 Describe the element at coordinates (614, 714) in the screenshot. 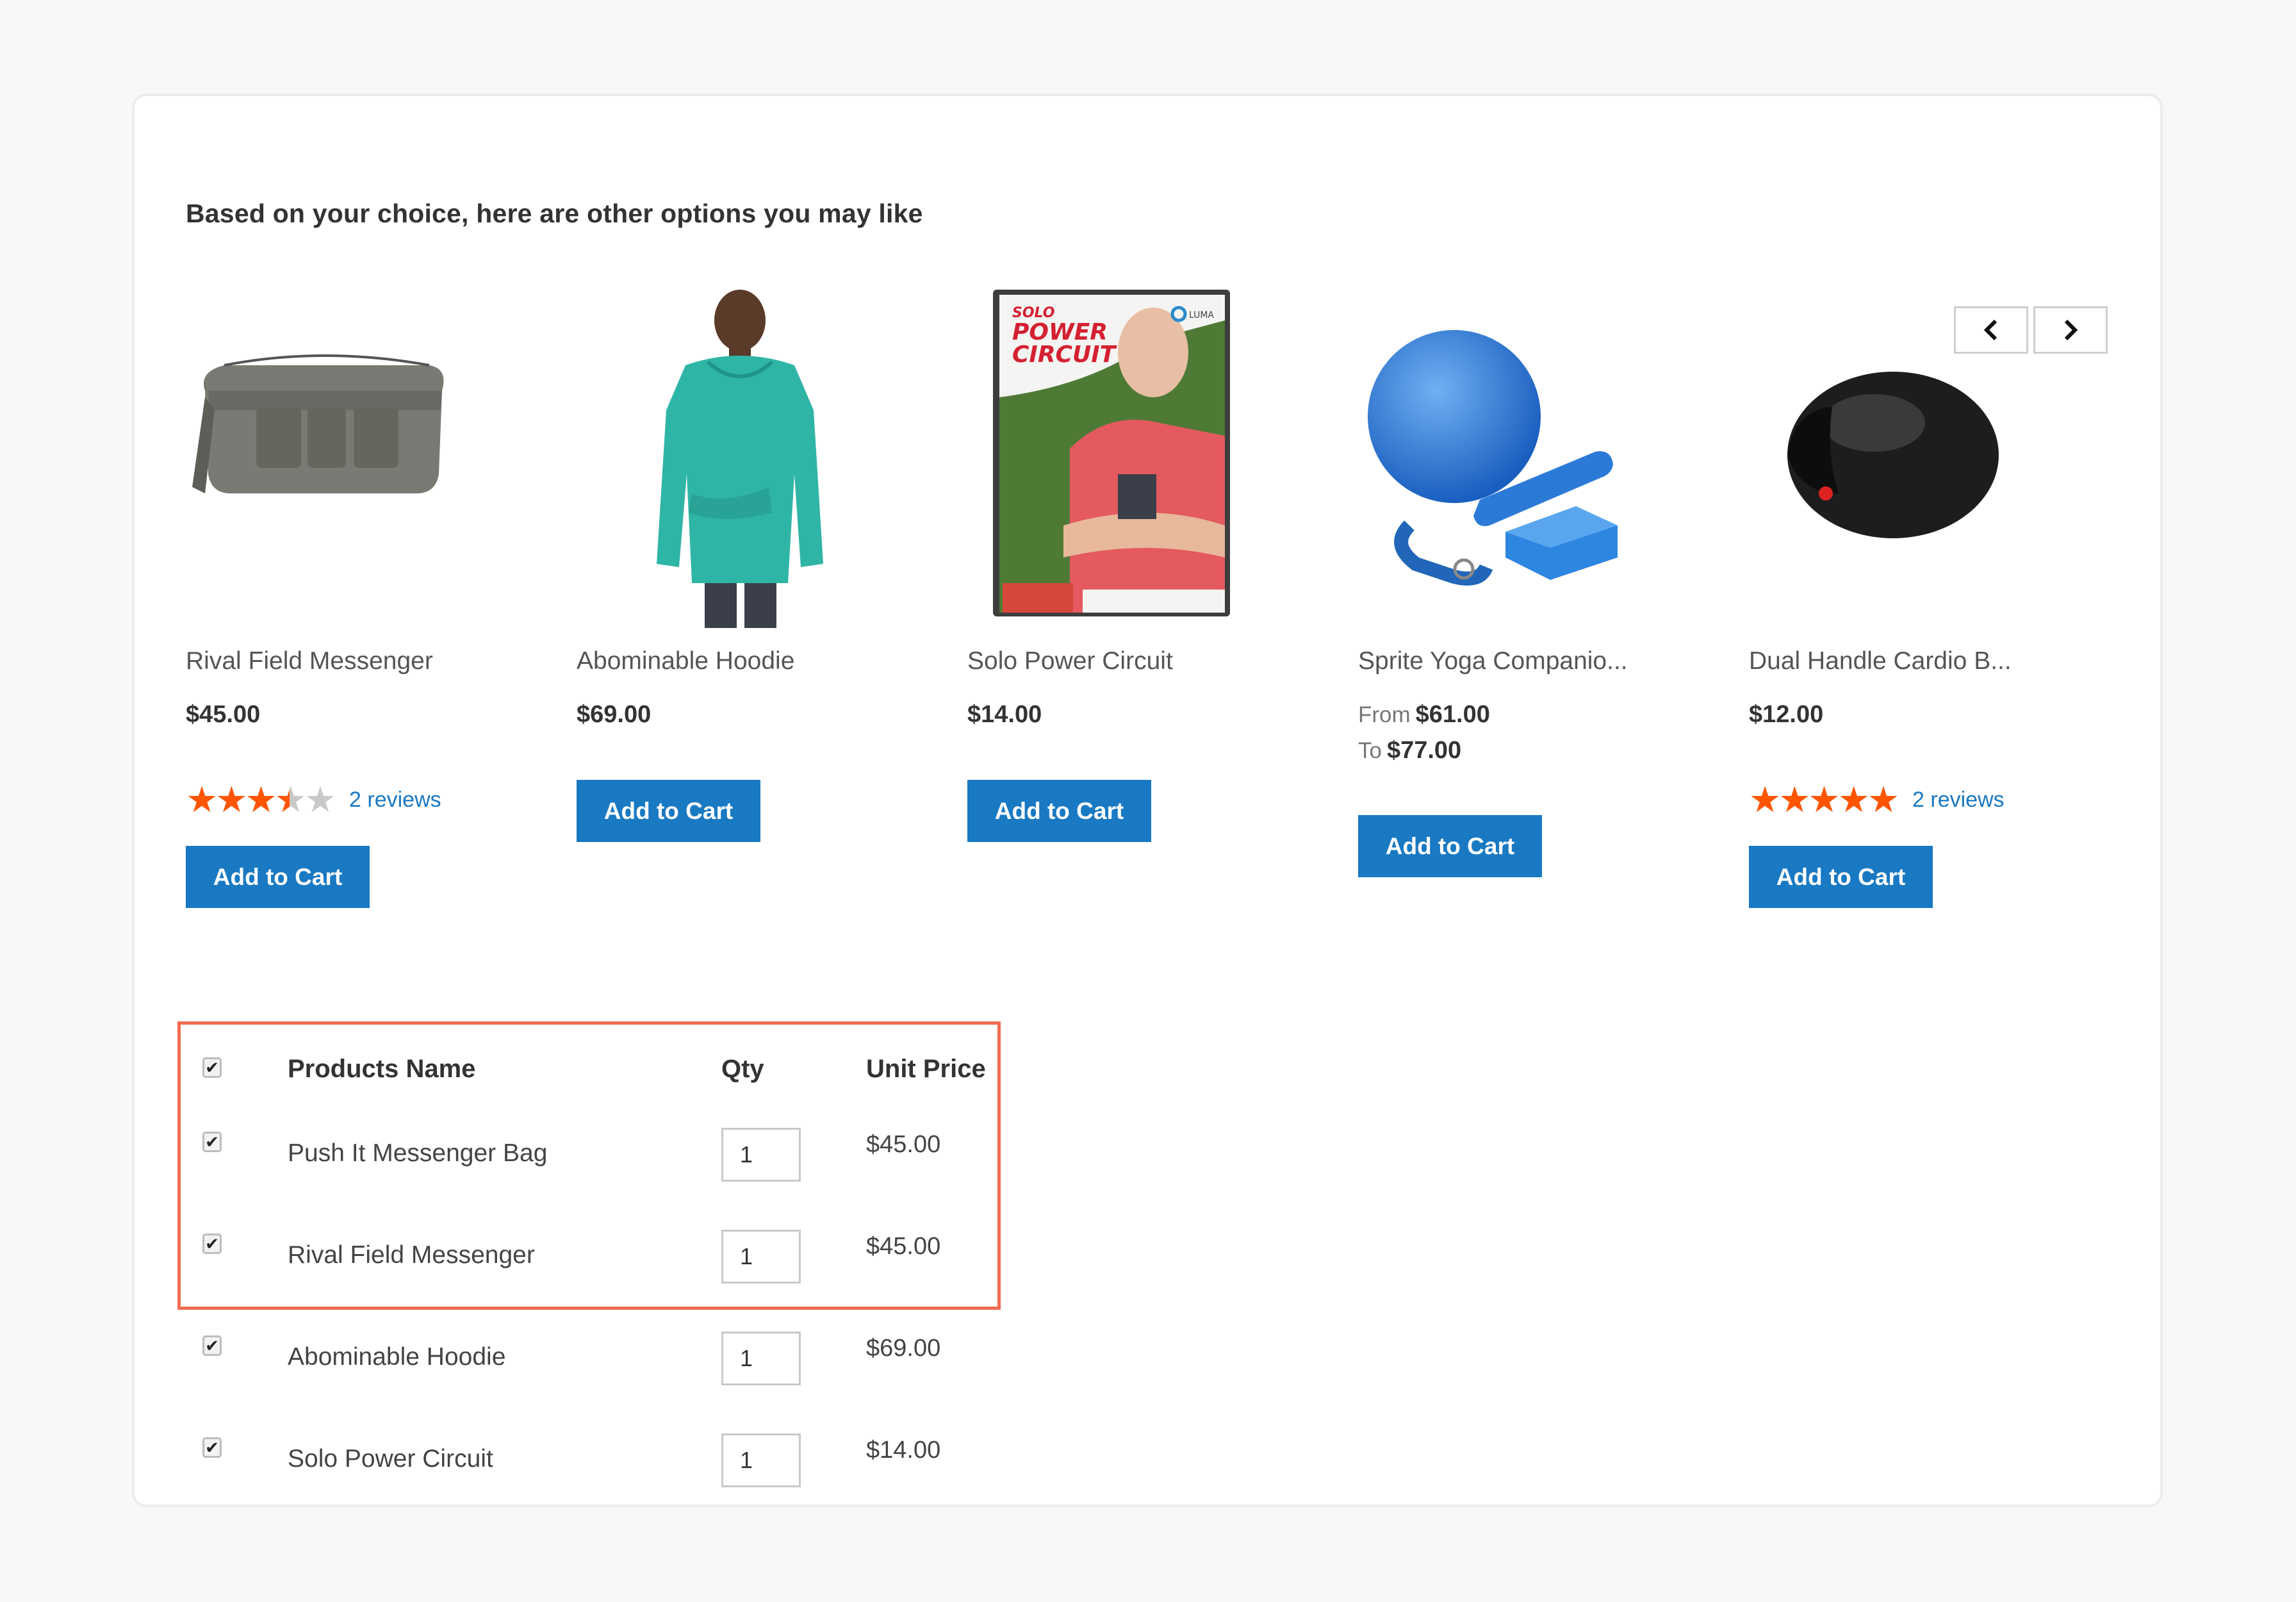

I see `product-price: $69.00` at that location.